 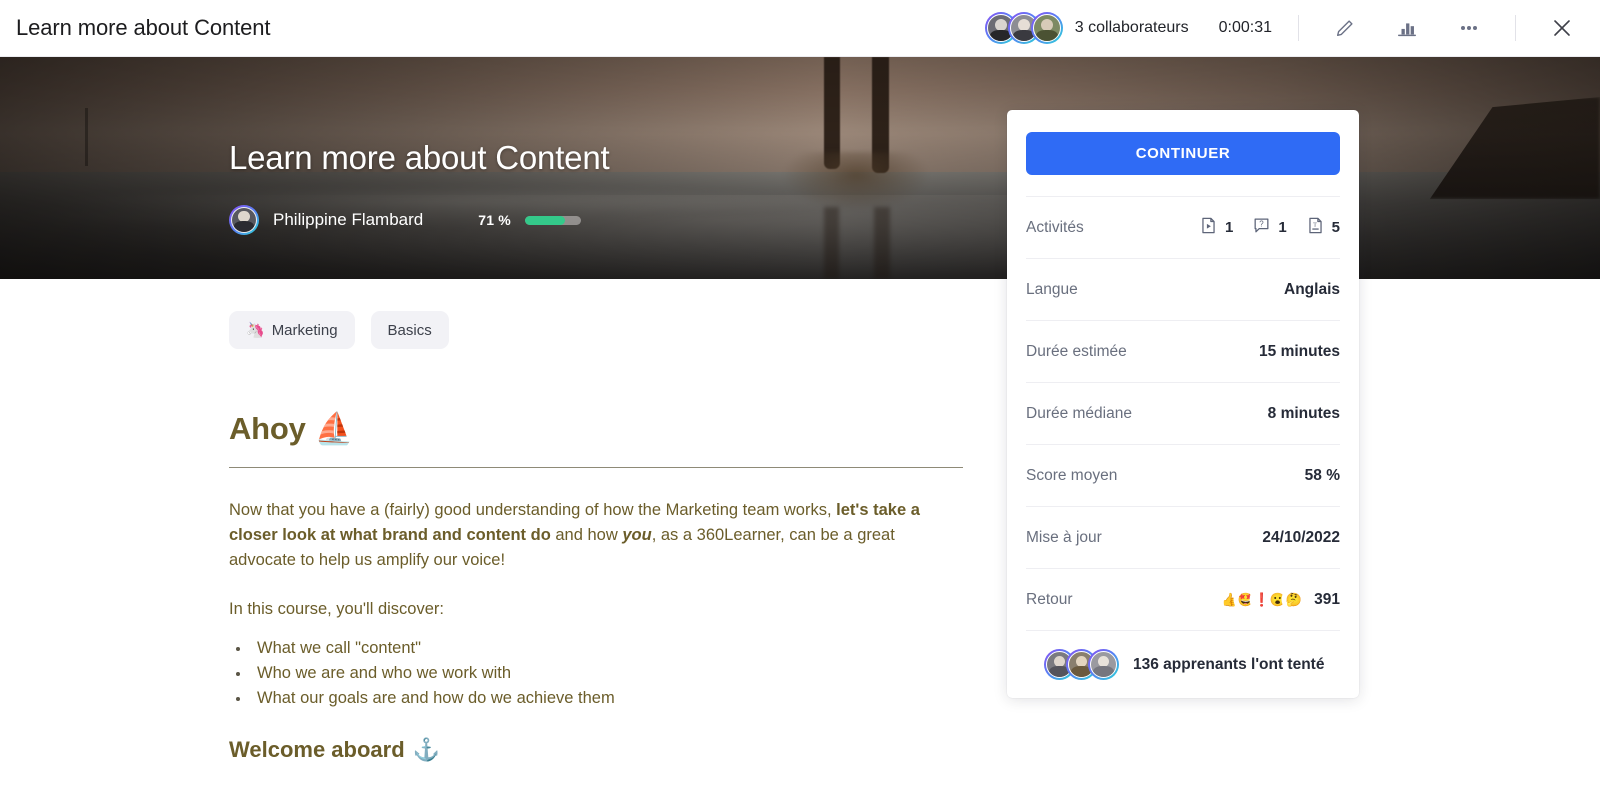 What do you see at coordinates (586, 535) in the screenshot?
I see `paragraph-text: and how` at bounding box center [586, 535].